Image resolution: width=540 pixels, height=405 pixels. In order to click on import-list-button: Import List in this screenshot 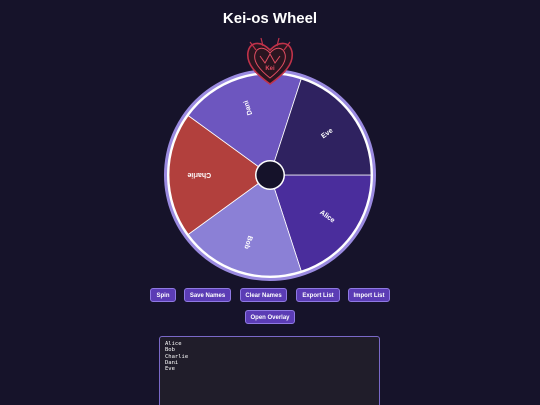, I will do `click(369, 295)`.